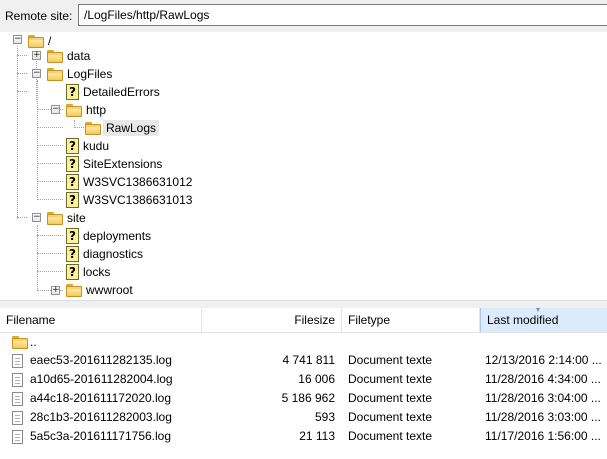 The image size is (607, 459). I want to click on tree-node-label: SiteExtensions, so click(123, 164).